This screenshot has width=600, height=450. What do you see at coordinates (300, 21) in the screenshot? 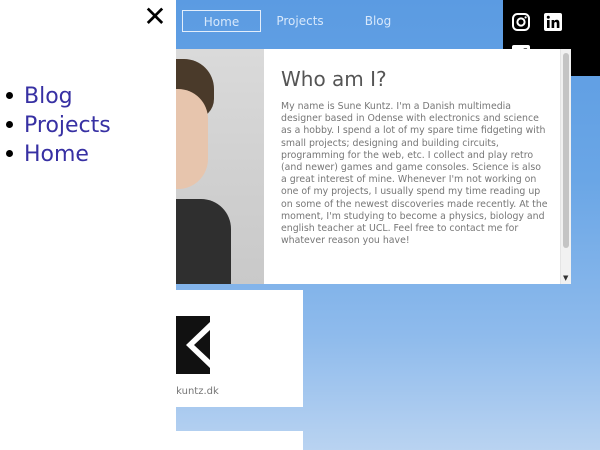
I see `nav-projects-link: Projects` at bounding box center [300, 21].